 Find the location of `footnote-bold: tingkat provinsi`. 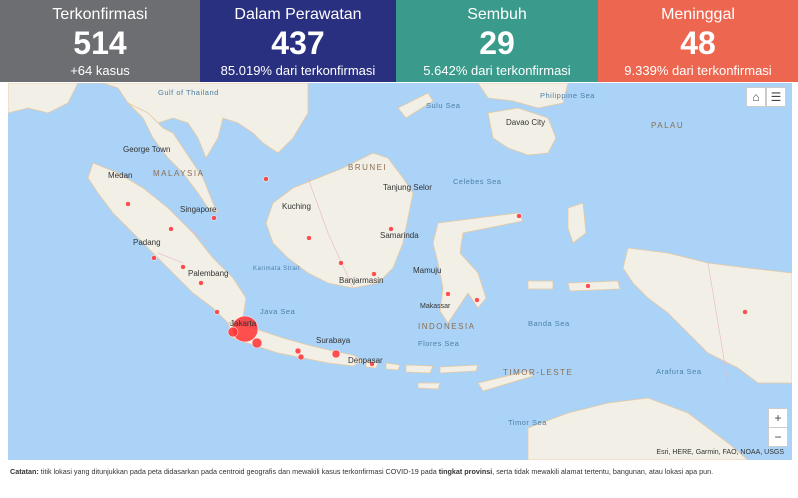

footnote-bold: tingkat provinsi is located at coordinates (465, 471).